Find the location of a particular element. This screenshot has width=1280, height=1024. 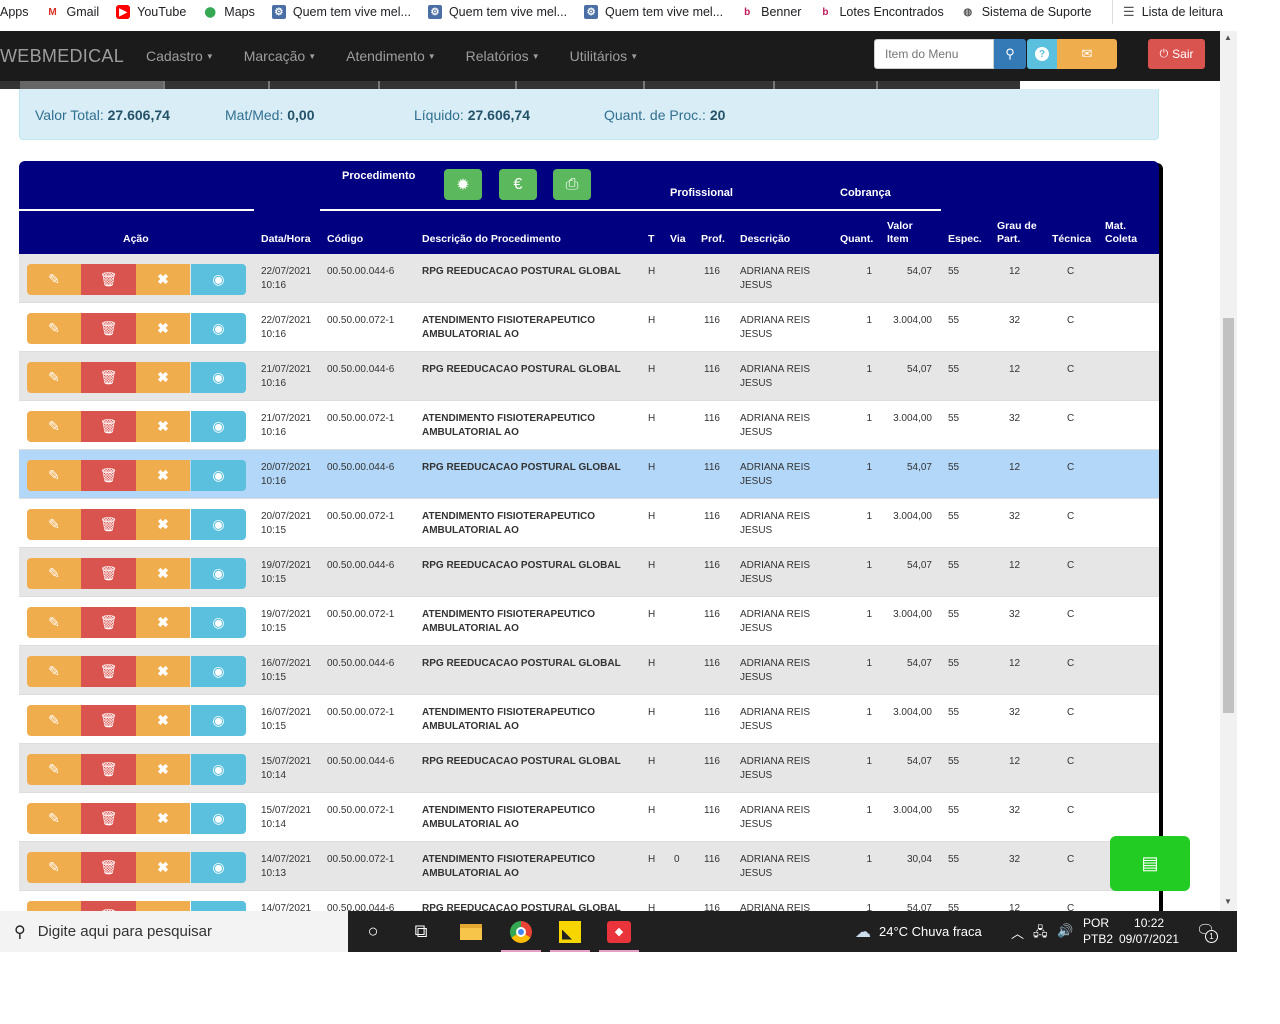

tab-active is located at coordinates (91, 85).